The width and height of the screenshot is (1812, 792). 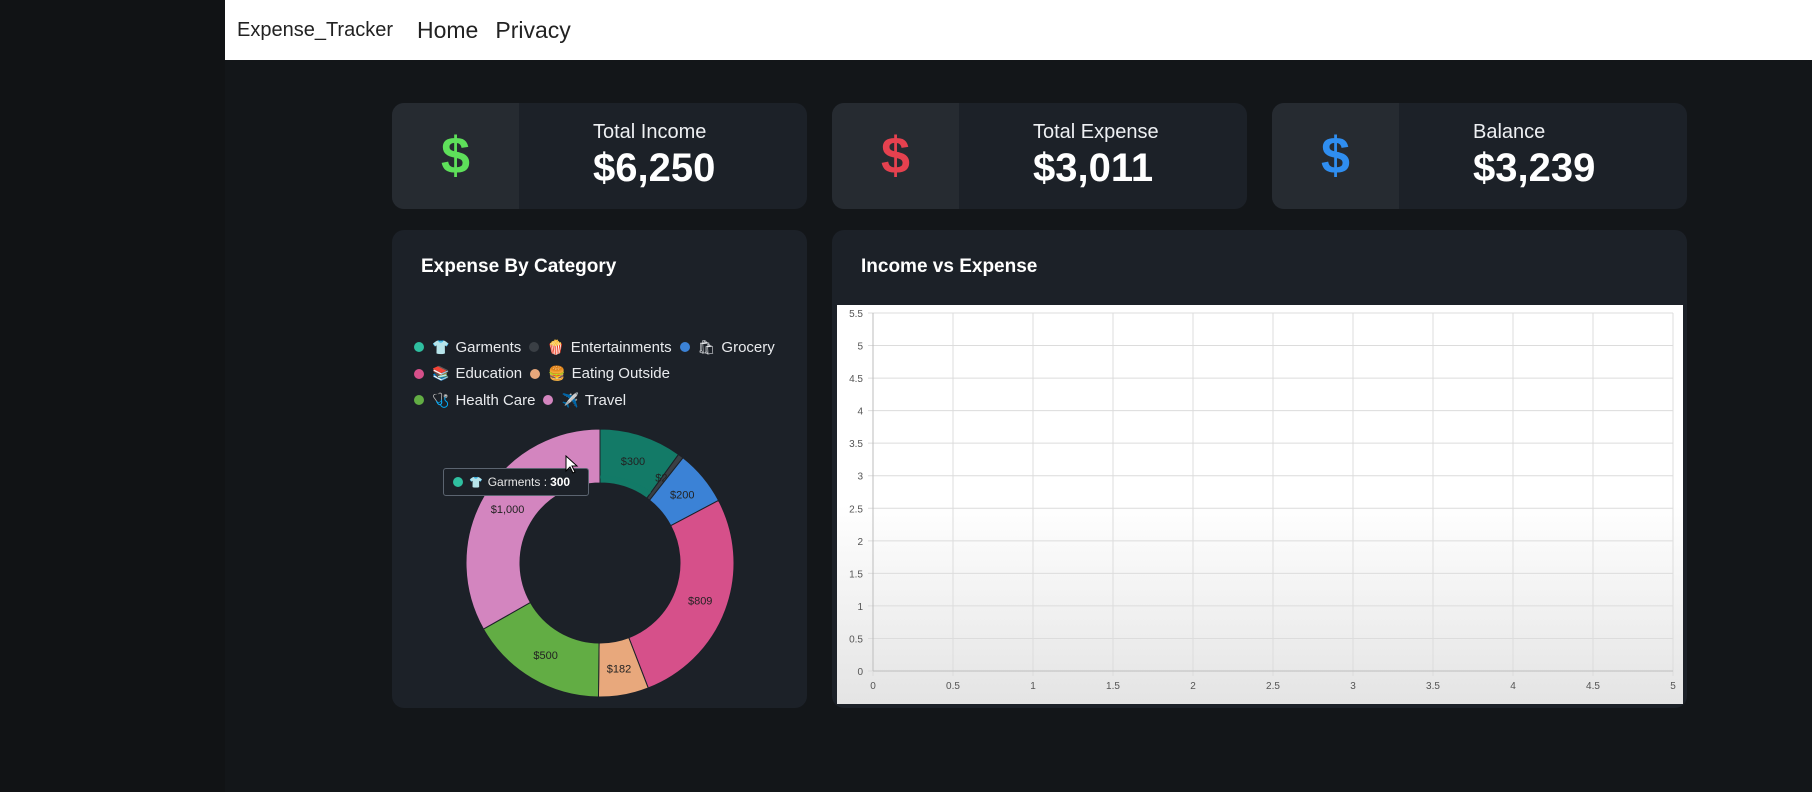 I want to click on legend-item-garments: 👕 Garments, so click(x=467, y=347).